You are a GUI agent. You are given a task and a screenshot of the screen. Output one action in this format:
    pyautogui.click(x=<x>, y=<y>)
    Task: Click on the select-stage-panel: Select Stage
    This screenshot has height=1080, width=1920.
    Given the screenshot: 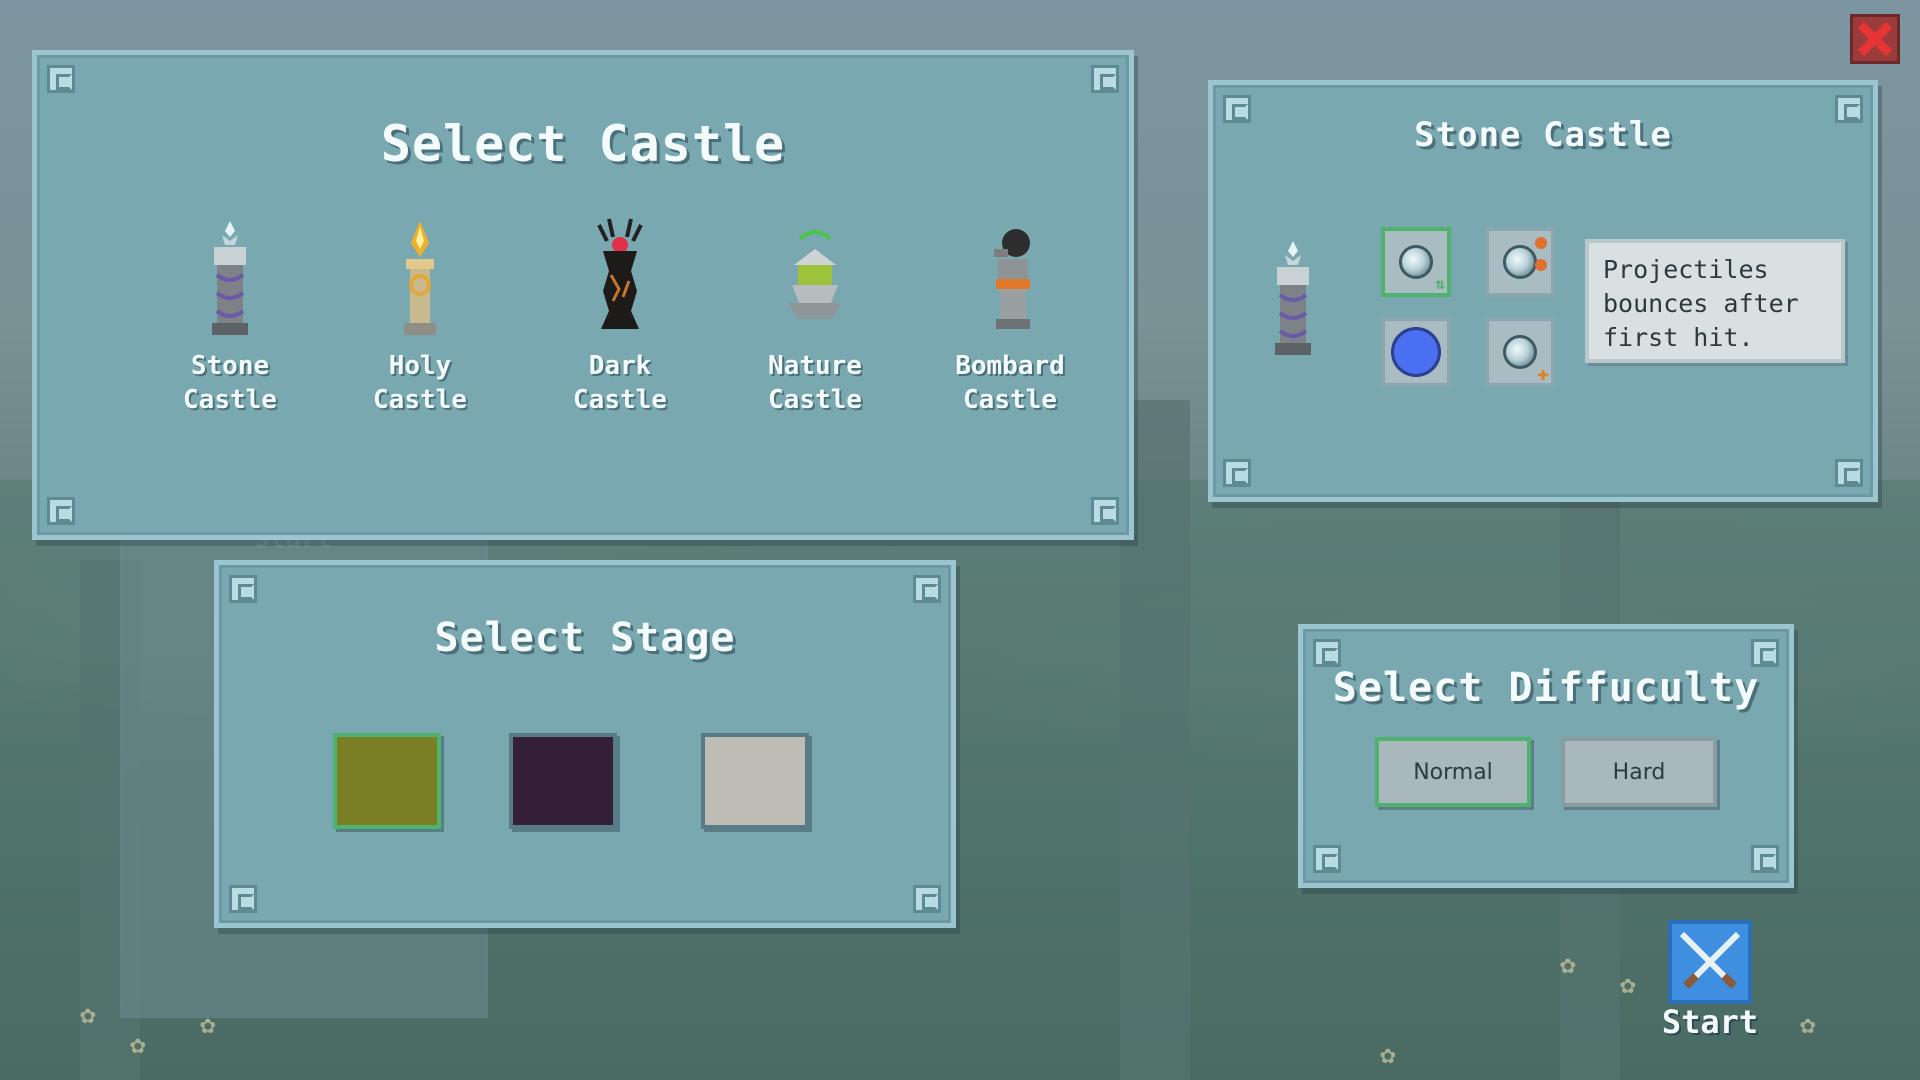 What is the action you would take?
    pyautogui.click(x=585, y=744)
    